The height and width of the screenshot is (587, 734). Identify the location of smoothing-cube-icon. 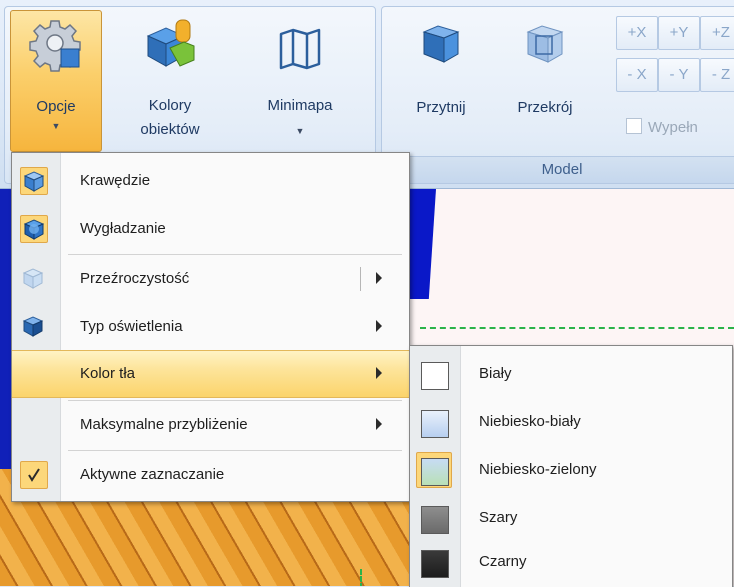
(34, 229).